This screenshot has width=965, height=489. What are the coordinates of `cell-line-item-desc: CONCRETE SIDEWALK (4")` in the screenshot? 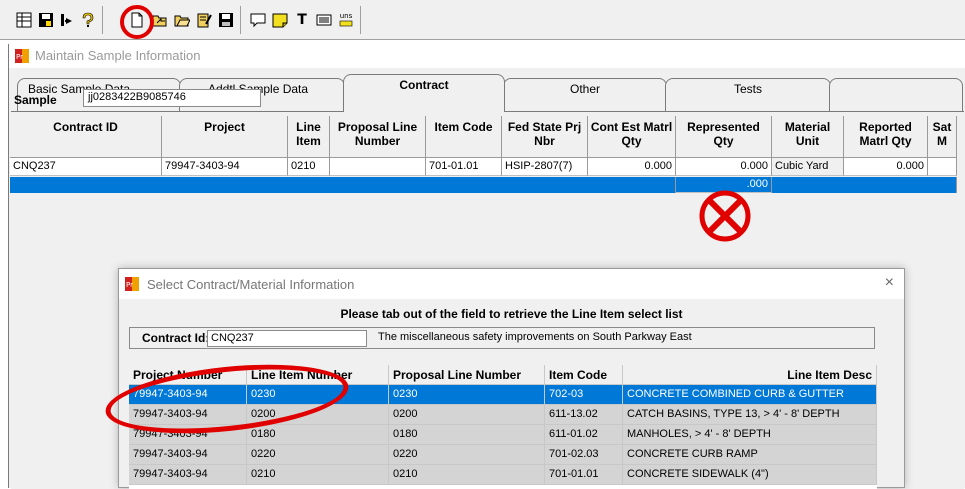 It's located at (750, 475).